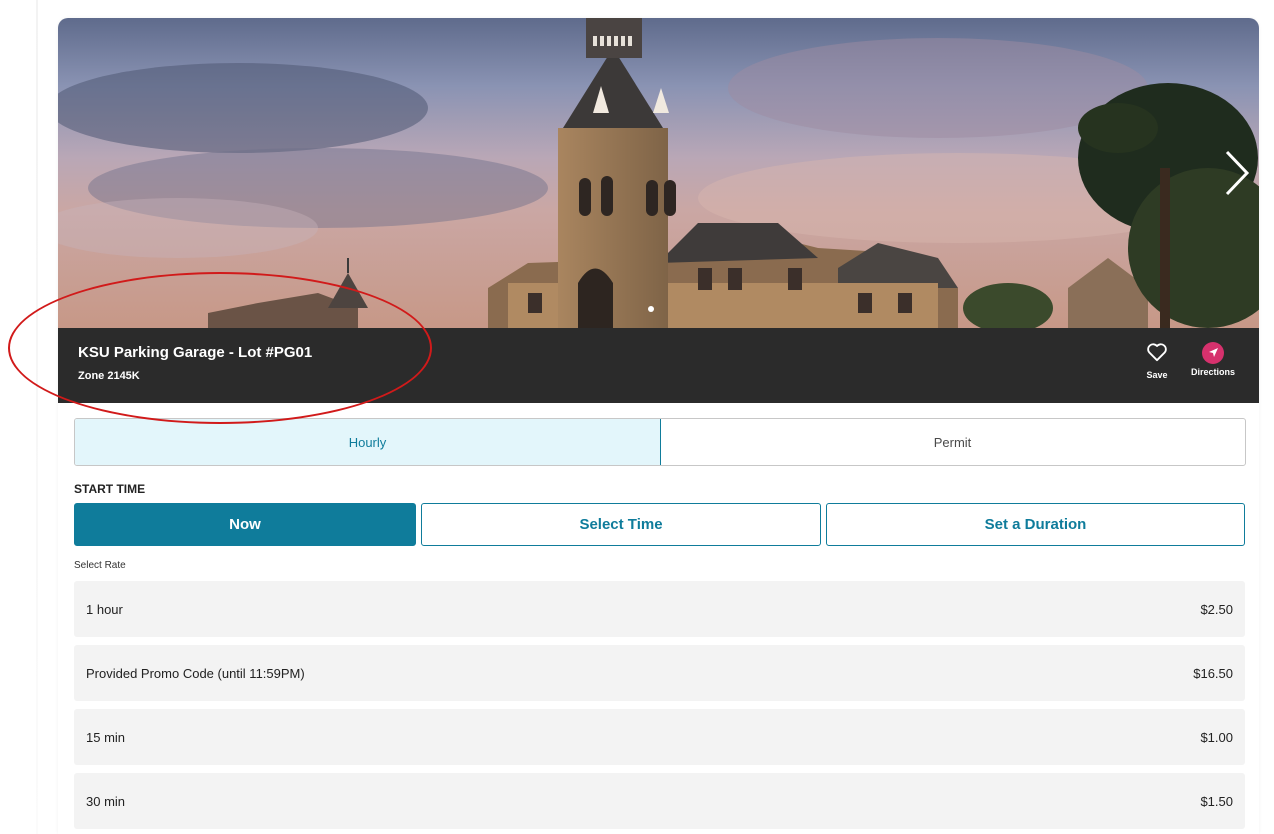 The height and width of the screenshot is (834, 1274). What do you see at coordinates (1216, 609) in the screenshot?
I see `rate-price: $2.50` at bounding box center [1216, 609].